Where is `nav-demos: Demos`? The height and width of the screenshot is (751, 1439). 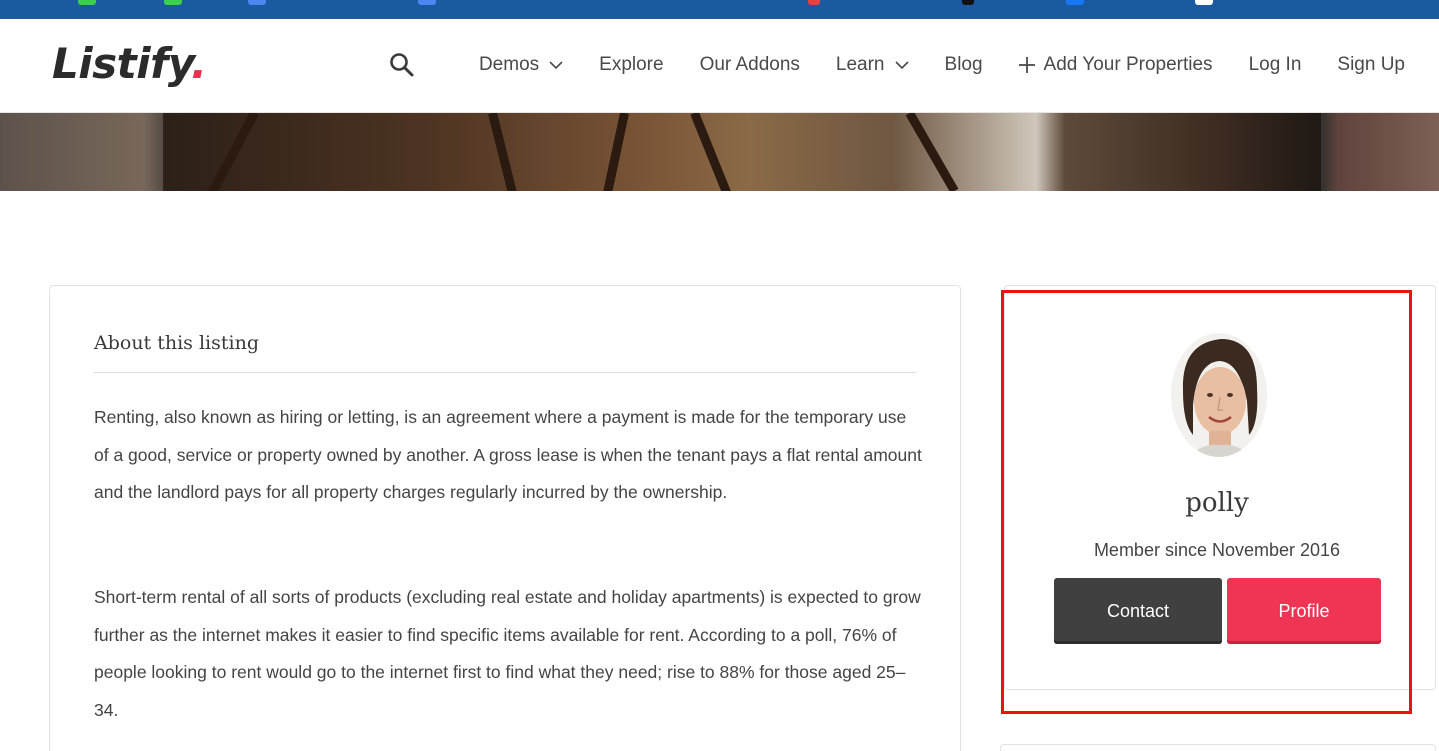
nav-demos: Demos is located at coordinates (521, 65).